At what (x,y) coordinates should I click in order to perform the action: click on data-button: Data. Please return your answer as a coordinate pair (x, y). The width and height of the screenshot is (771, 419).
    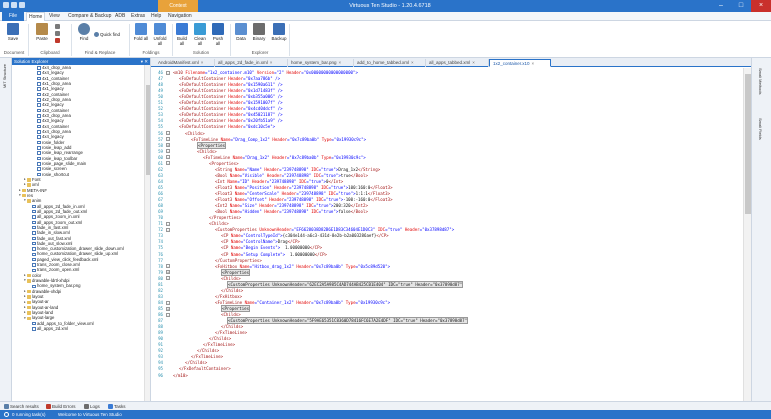
    Looking at the image, I should click on (241, 32).